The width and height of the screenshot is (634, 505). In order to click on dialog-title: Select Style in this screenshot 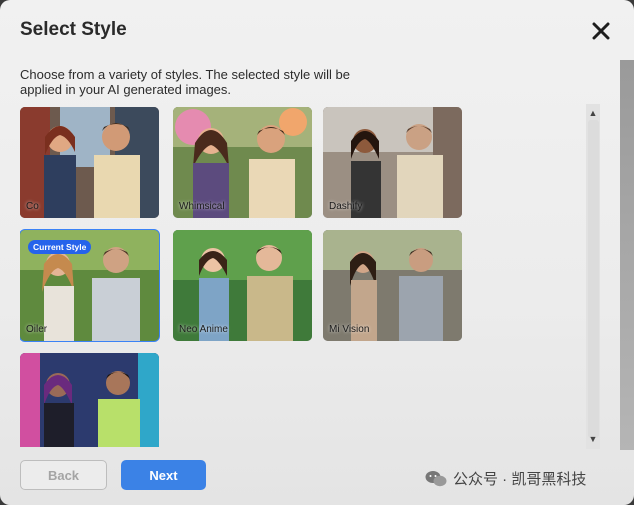, I will do `click(73, 29)`.